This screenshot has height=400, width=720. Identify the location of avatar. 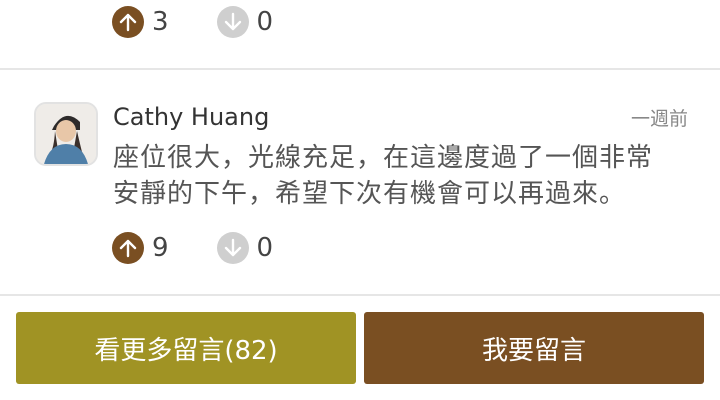
(66, 134).